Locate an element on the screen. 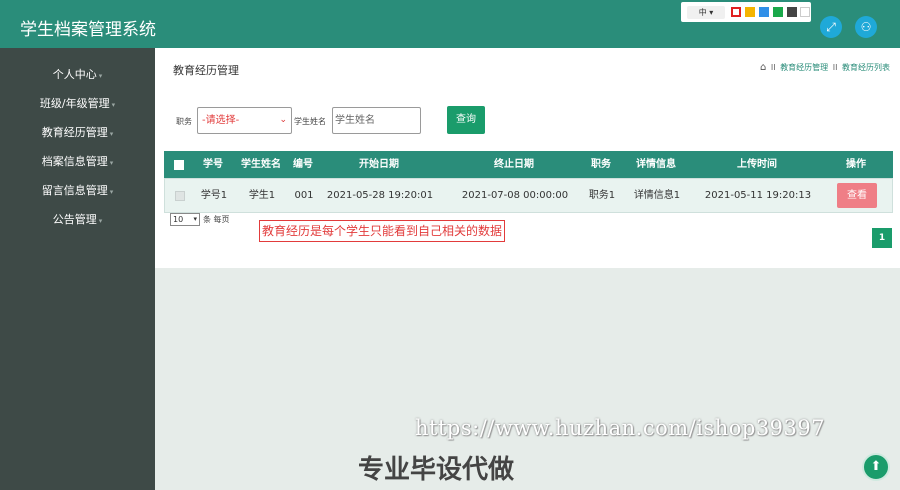 The image size is (900, 490). theme-toolbar: 中 ▾ is located at coordinates (746, 12).